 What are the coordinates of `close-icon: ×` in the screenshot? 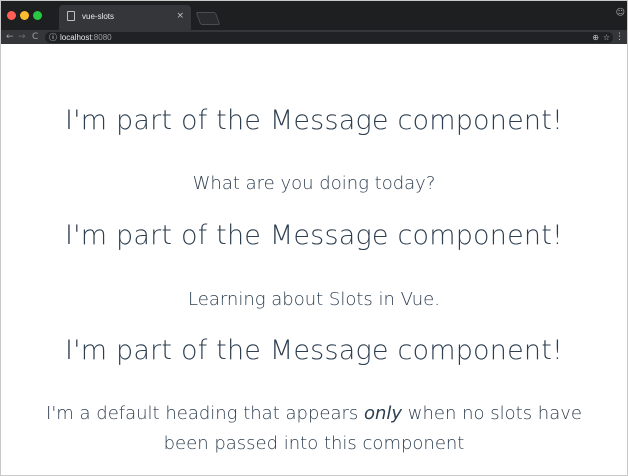 It's located at (180, 16).